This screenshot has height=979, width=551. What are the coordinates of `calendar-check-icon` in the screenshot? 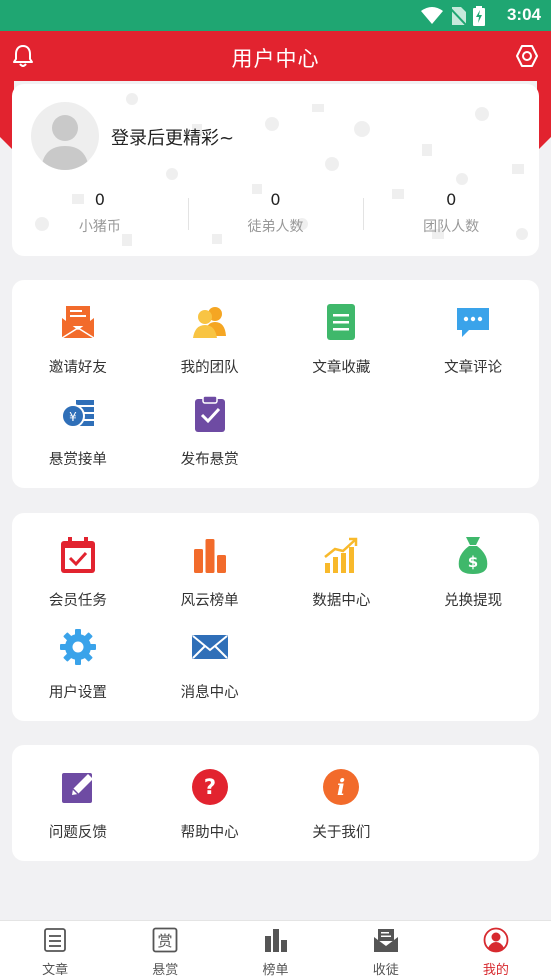 It's located at (77, 555).